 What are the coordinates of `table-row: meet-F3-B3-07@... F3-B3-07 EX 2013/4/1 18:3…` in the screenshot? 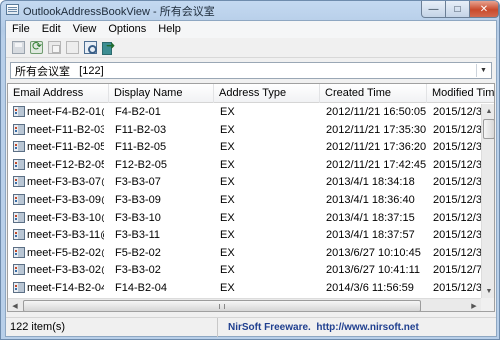 It's located at (251, 183).